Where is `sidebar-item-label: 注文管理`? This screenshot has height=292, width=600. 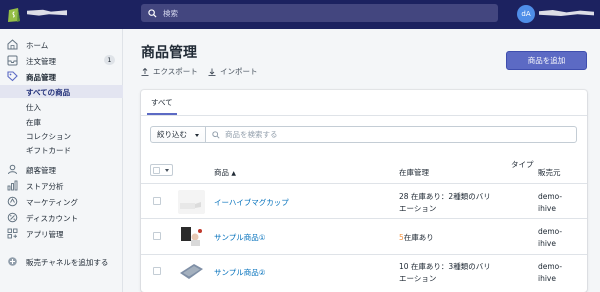 sidebar-item-label: 注文管理 is located at coordinates (41, 61).